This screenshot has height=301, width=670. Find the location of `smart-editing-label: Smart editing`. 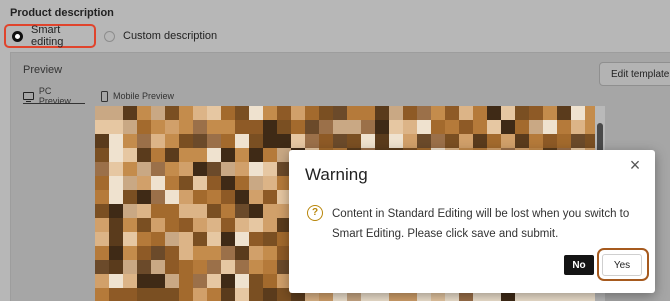

smart-editing-label: Smart editing is located at coordinates (47, 36).